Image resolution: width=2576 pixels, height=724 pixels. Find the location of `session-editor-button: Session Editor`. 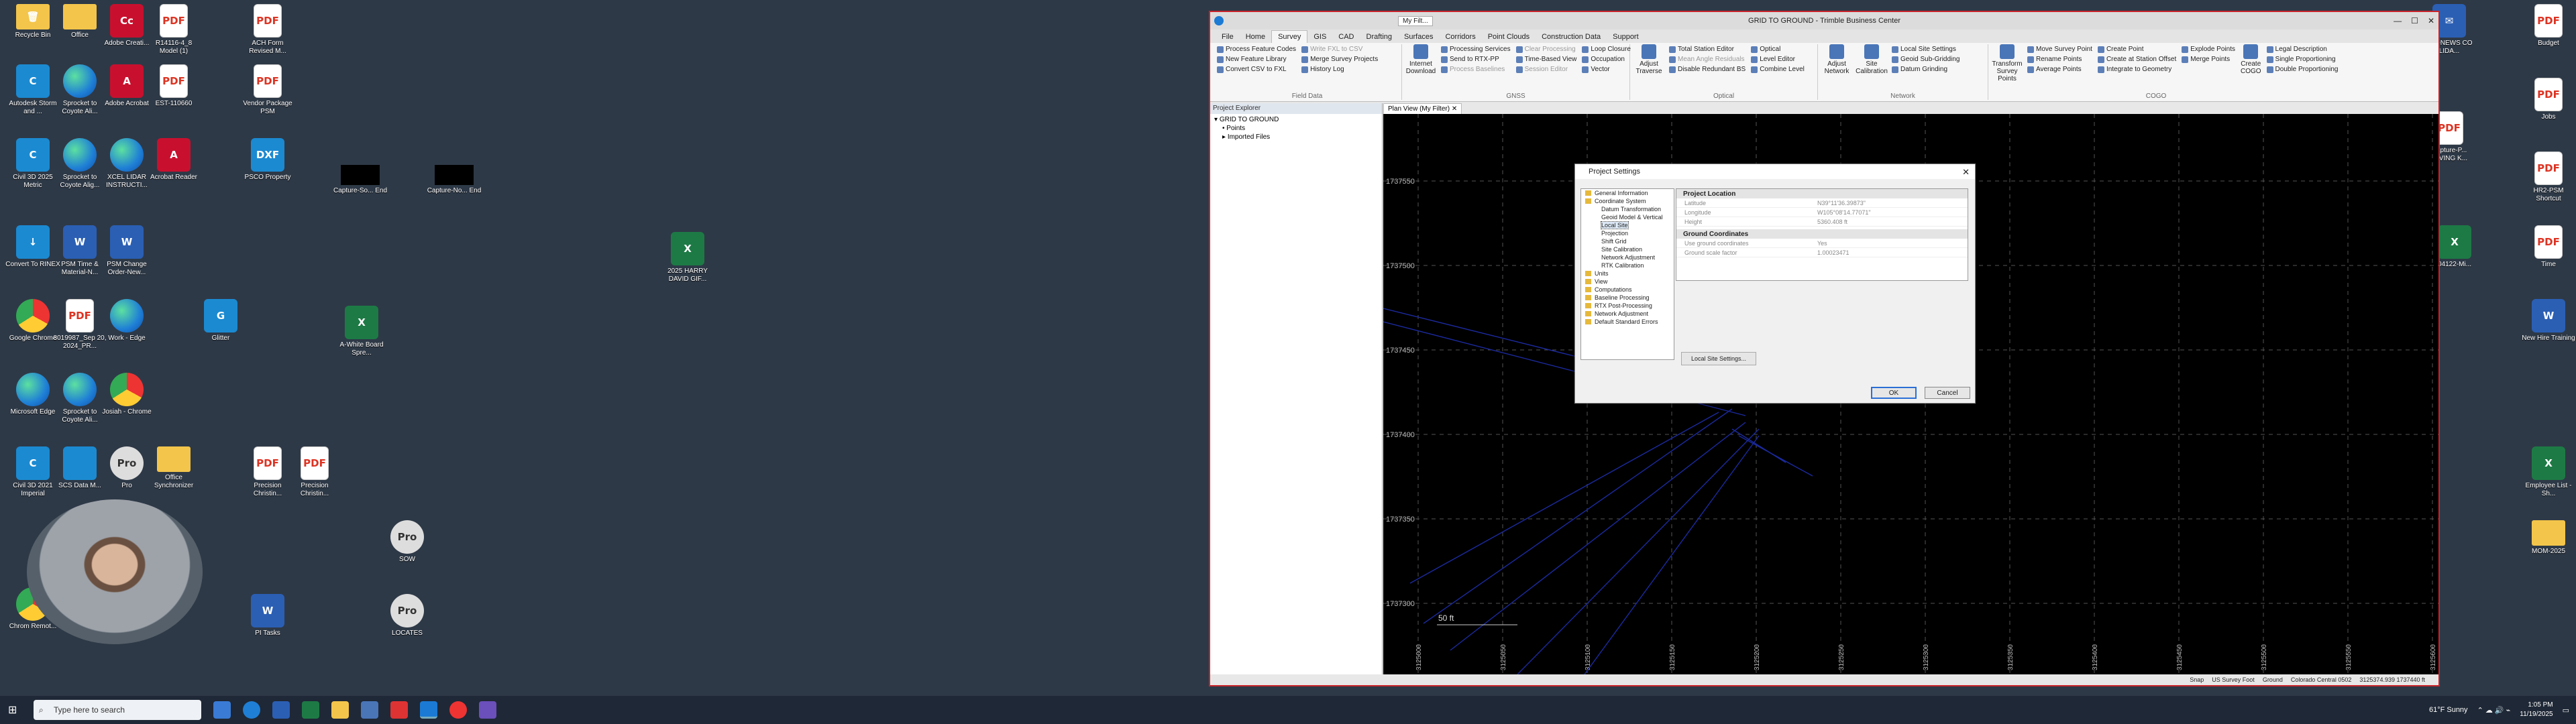

session-editor-button: Session Editor is located at coordinates (1546, 69).